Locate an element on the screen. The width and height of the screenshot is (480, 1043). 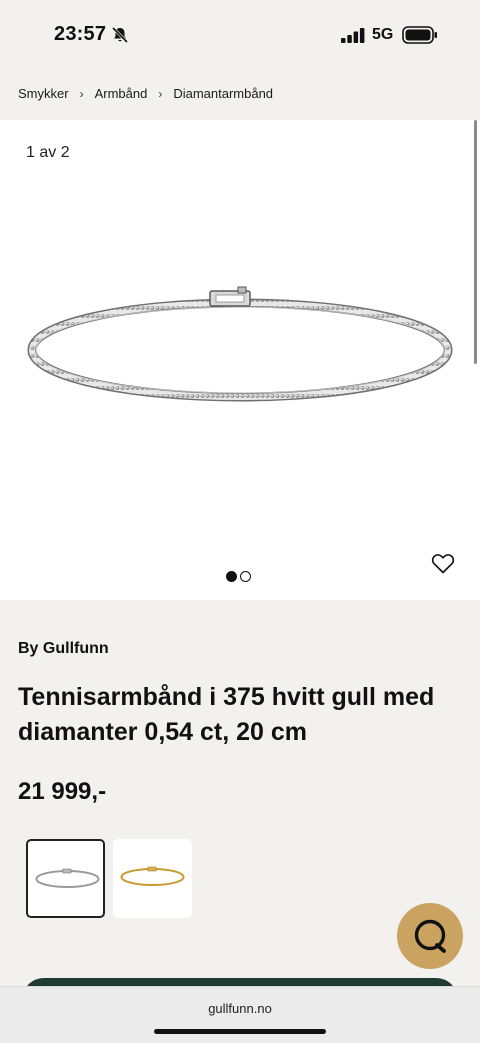
variant-white-gold is located at coordinates (65, 878).